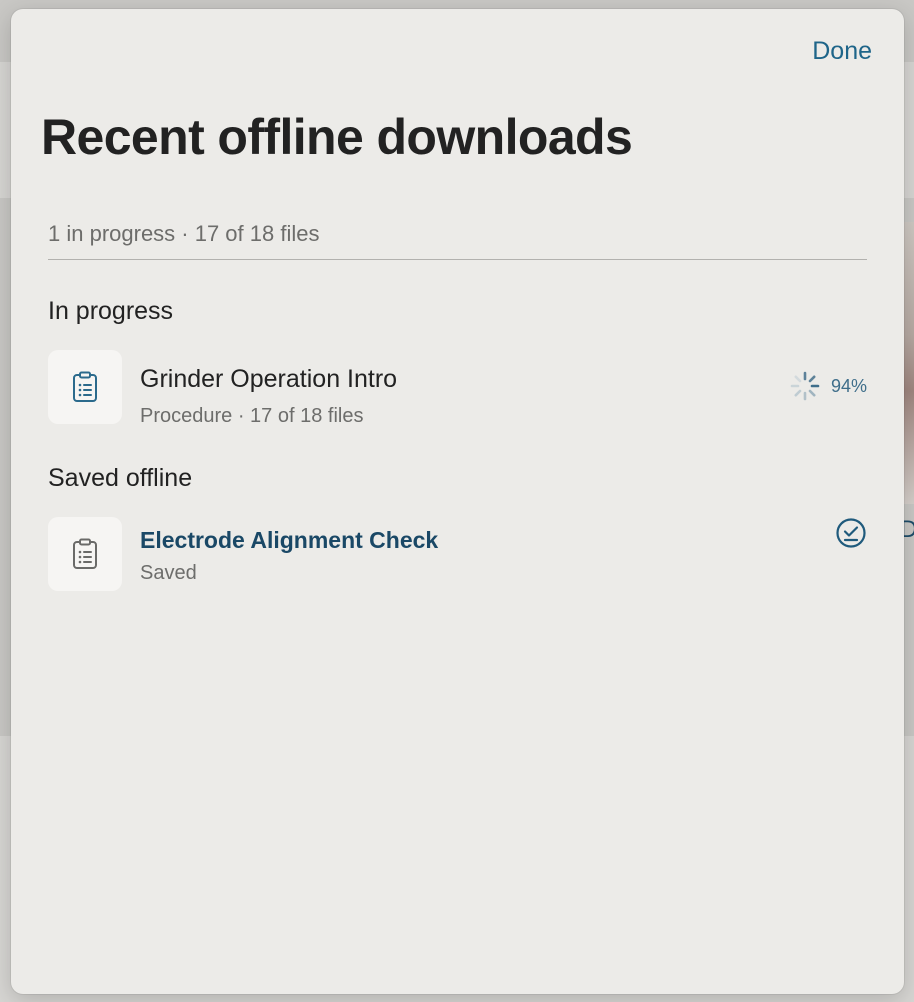 The height and width of the screenshot is (1002, 914). Describe the element at coordinates (842, 51) in the screenshot. I see `done-button: Done` at that location.